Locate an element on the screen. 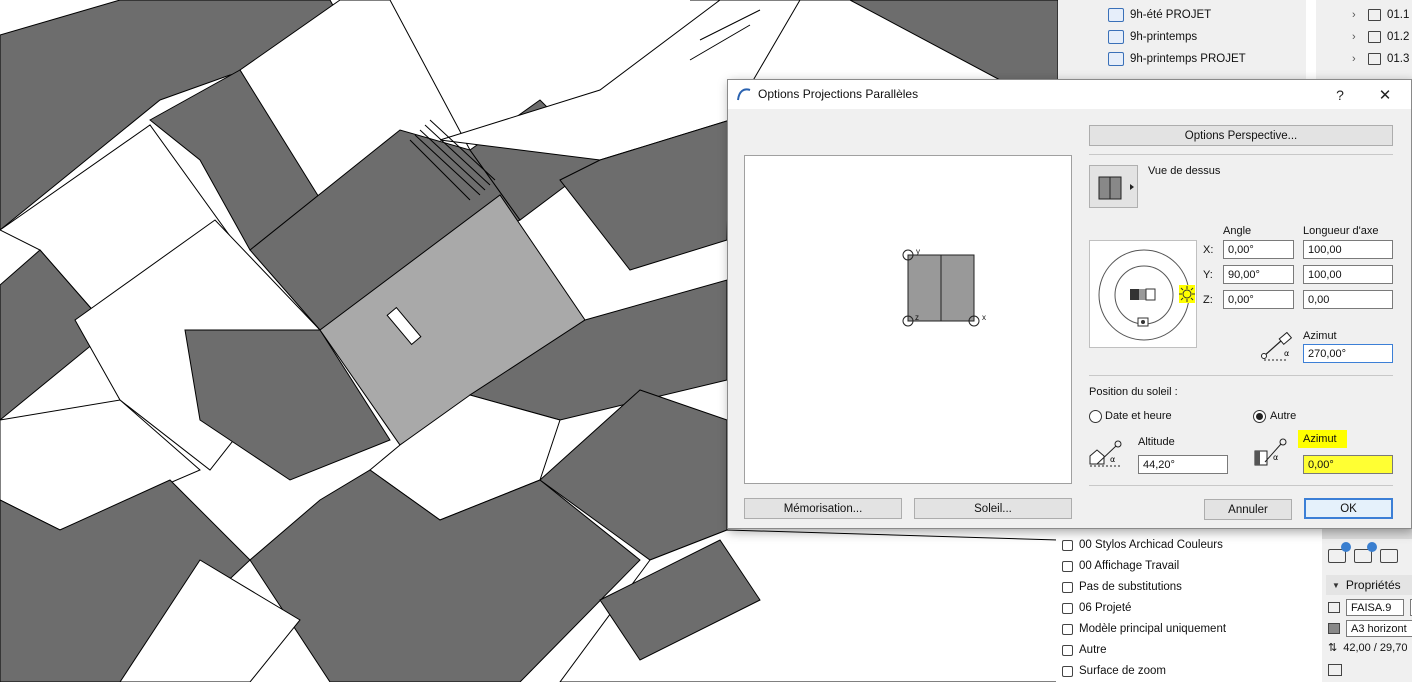 The height and width of the screenshot is (682, 1412). renovation-icon is located at coordinates (1067, 608).